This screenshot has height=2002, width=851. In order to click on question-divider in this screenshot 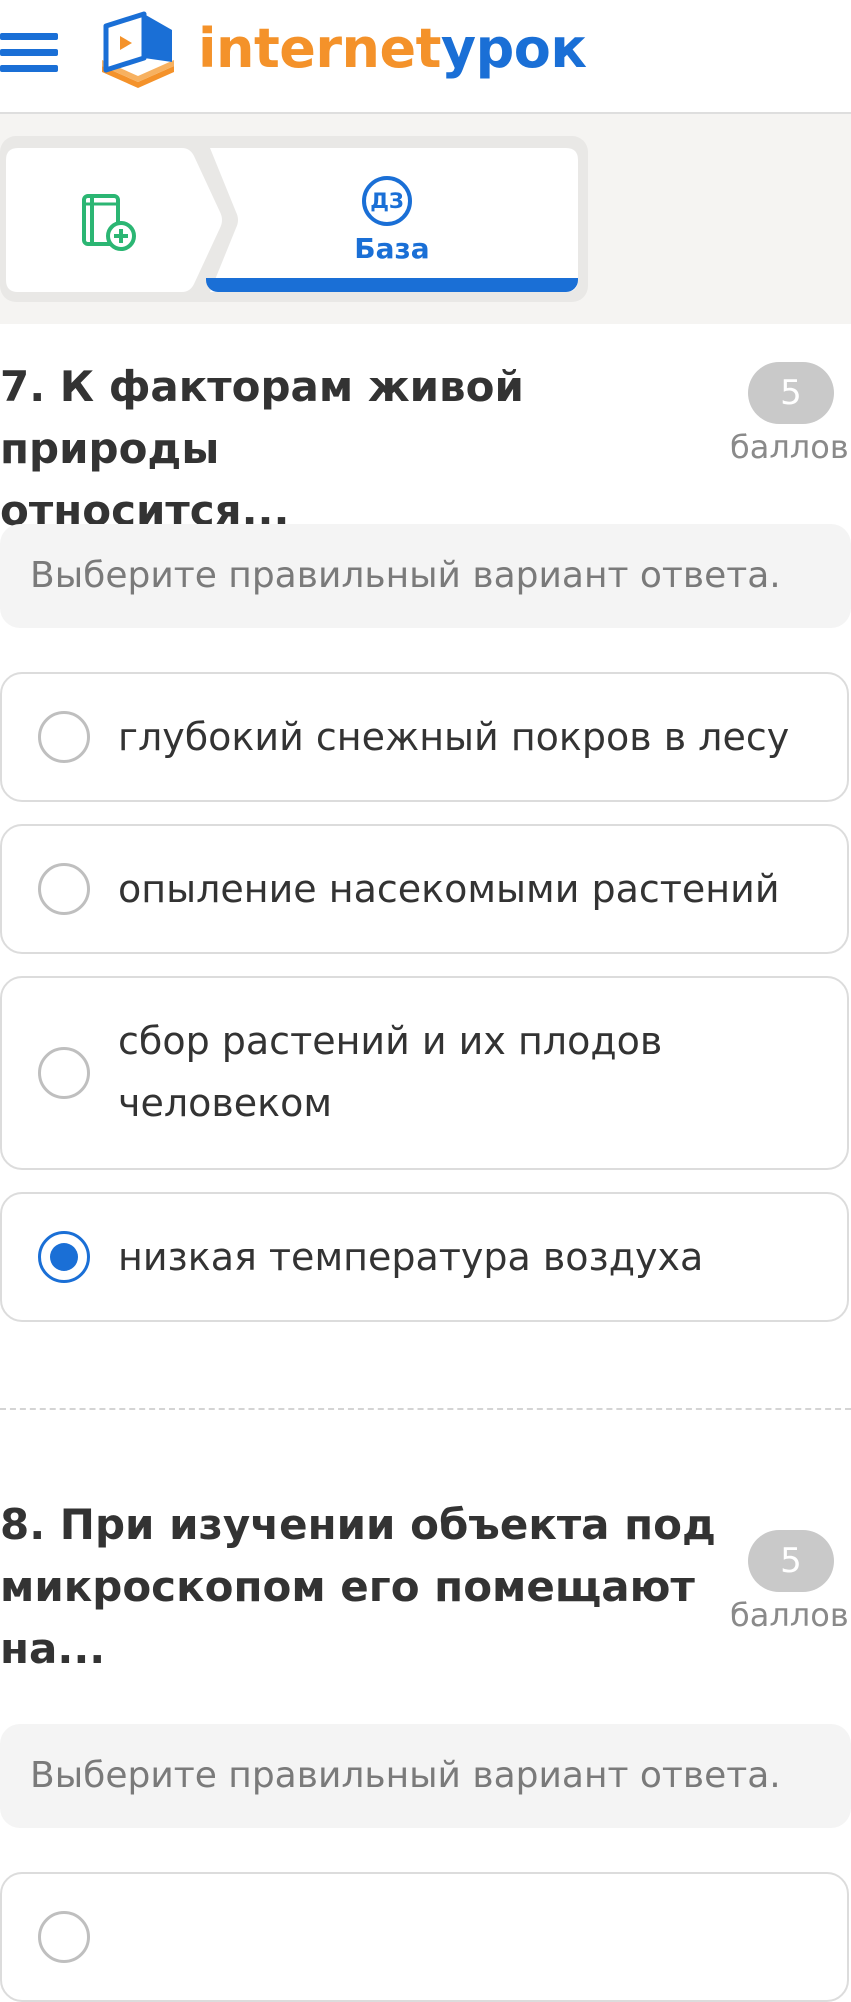, I will do `click(425, 1409)`.